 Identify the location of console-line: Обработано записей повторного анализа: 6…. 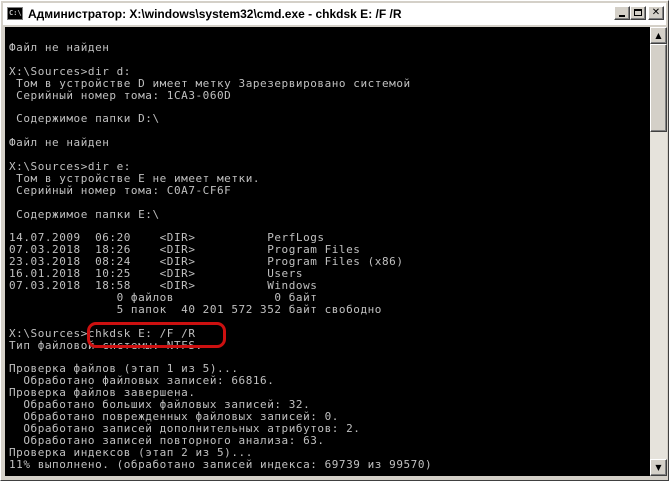
(167, 440).